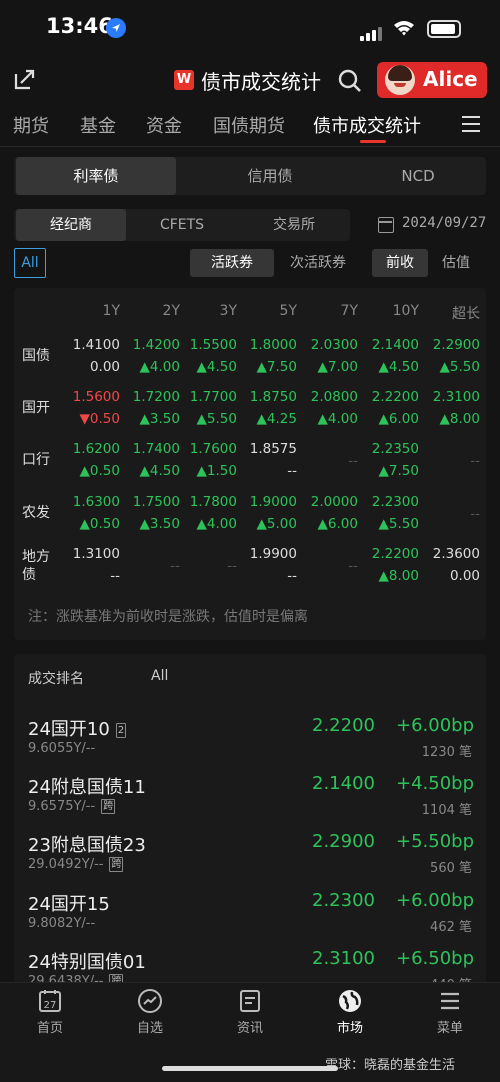  What do you see at coordinates (150, 1012) in the screenshot?
I see `nav-watchlist: 自选` at bounding box center [150, 1012].